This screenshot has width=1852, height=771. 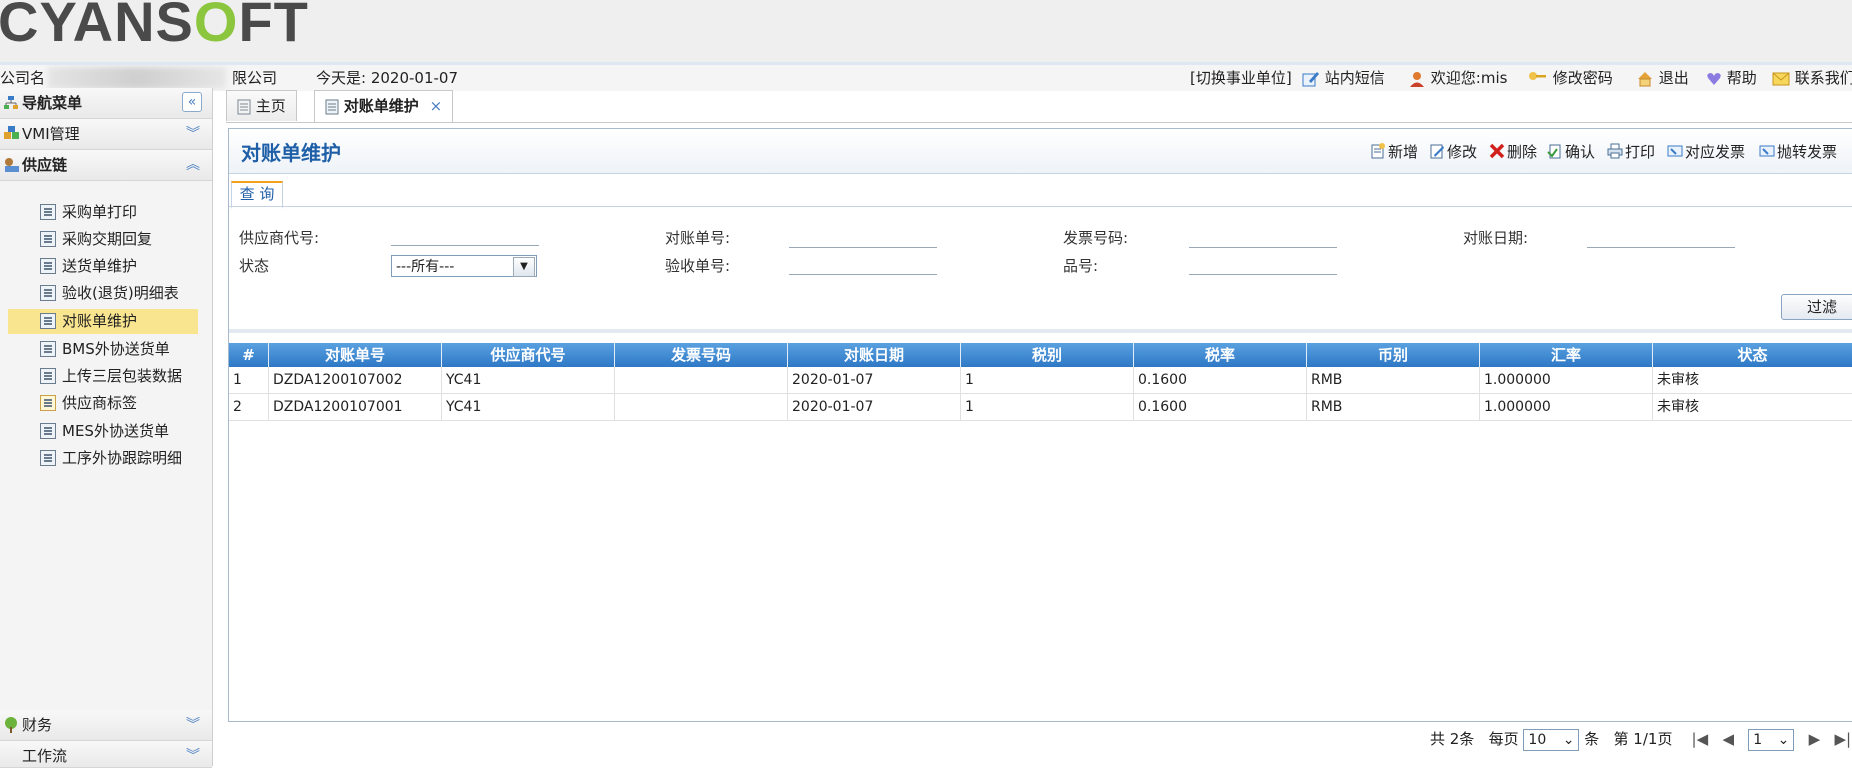 I want to click on new-doc-icon, so click(x=1378, y=150).